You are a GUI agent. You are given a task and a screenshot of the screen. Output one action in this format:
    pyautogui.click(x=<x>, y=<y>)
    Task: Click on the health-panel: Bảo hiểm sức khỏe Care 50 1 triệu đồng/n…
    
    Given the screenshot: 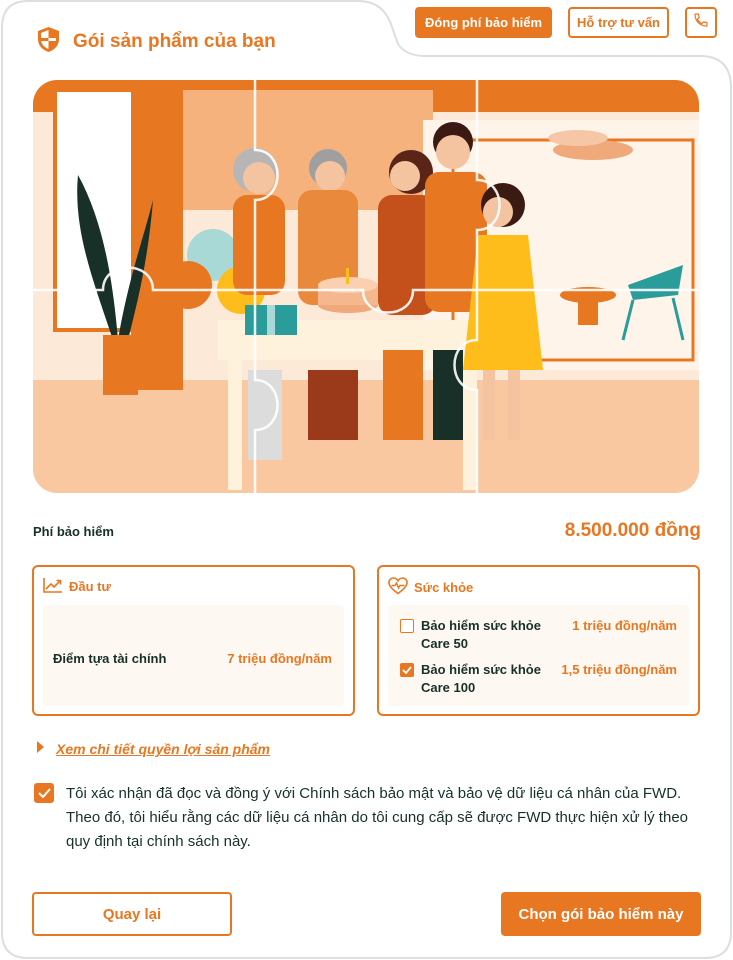 What is the action you would take?
    pyautogui.click(x=538, y=655)
    